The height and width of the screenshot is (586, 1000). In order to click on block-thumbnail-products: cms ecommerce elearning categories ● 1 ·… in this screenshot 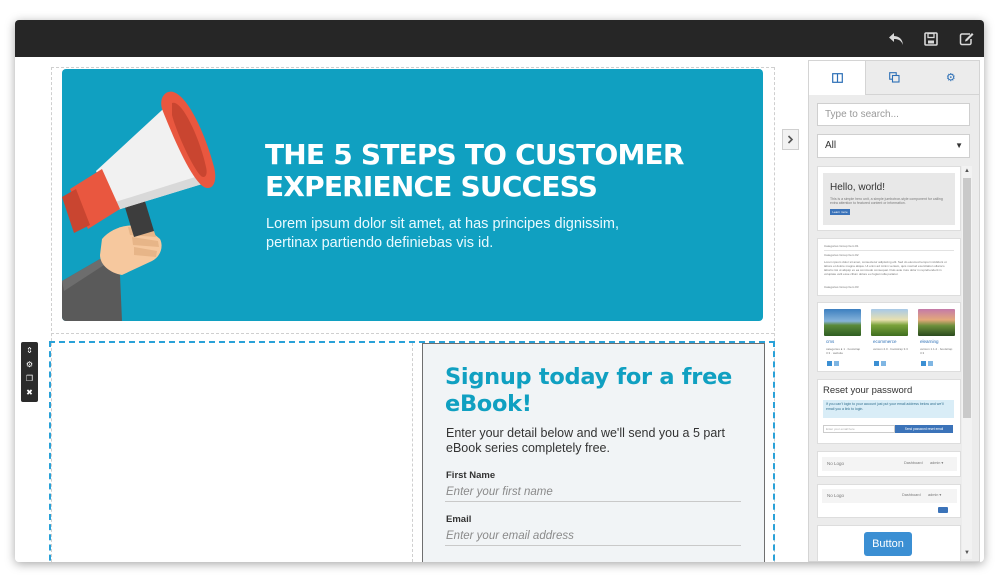, I will do `click(889, 337)`.